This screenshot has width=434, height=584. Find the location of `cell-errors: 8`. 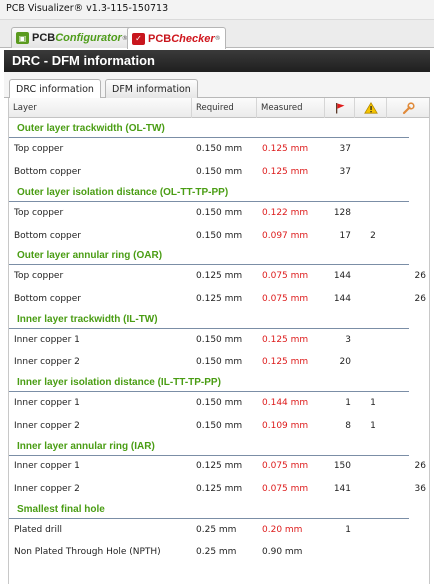

cell-errors: 8 is located at coordinates (348, 426).